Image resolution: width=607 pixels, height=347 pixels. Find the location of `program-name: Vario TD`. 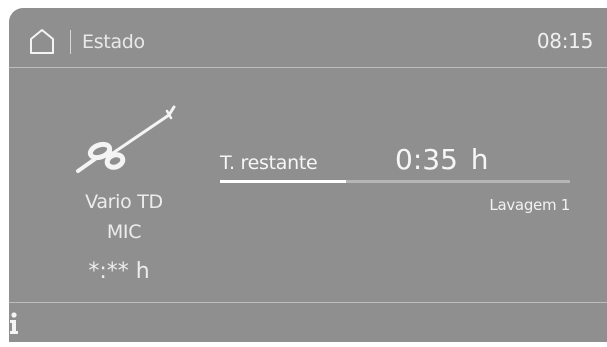

program-name: Vario TD is located at coordinates (124, 202).